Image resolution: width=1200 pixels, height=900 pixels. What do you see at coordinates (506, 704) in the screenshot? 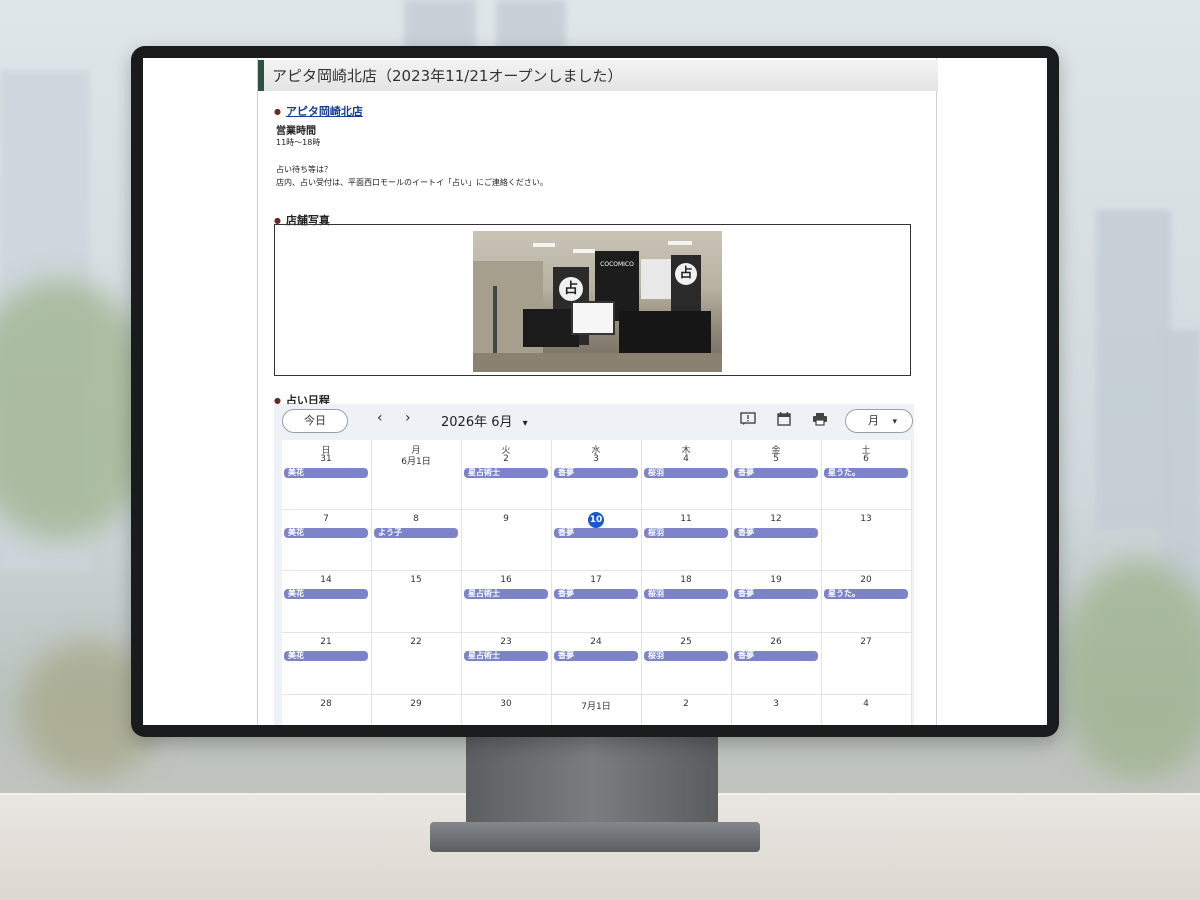
I see `day-number: 30` at bounding box center [506, 704].